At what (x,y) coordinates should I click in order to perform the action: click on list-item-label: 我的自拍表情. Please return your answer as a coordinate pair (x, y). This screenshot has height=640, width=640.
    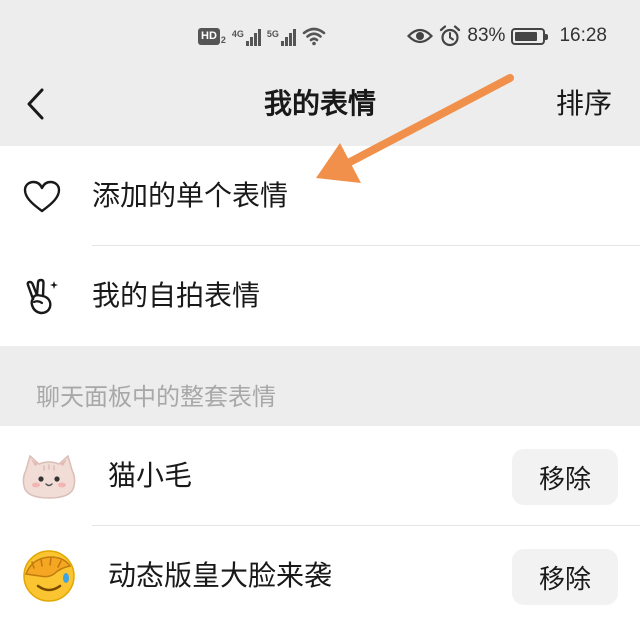
    Looking at the image, I should click on (176, 295).